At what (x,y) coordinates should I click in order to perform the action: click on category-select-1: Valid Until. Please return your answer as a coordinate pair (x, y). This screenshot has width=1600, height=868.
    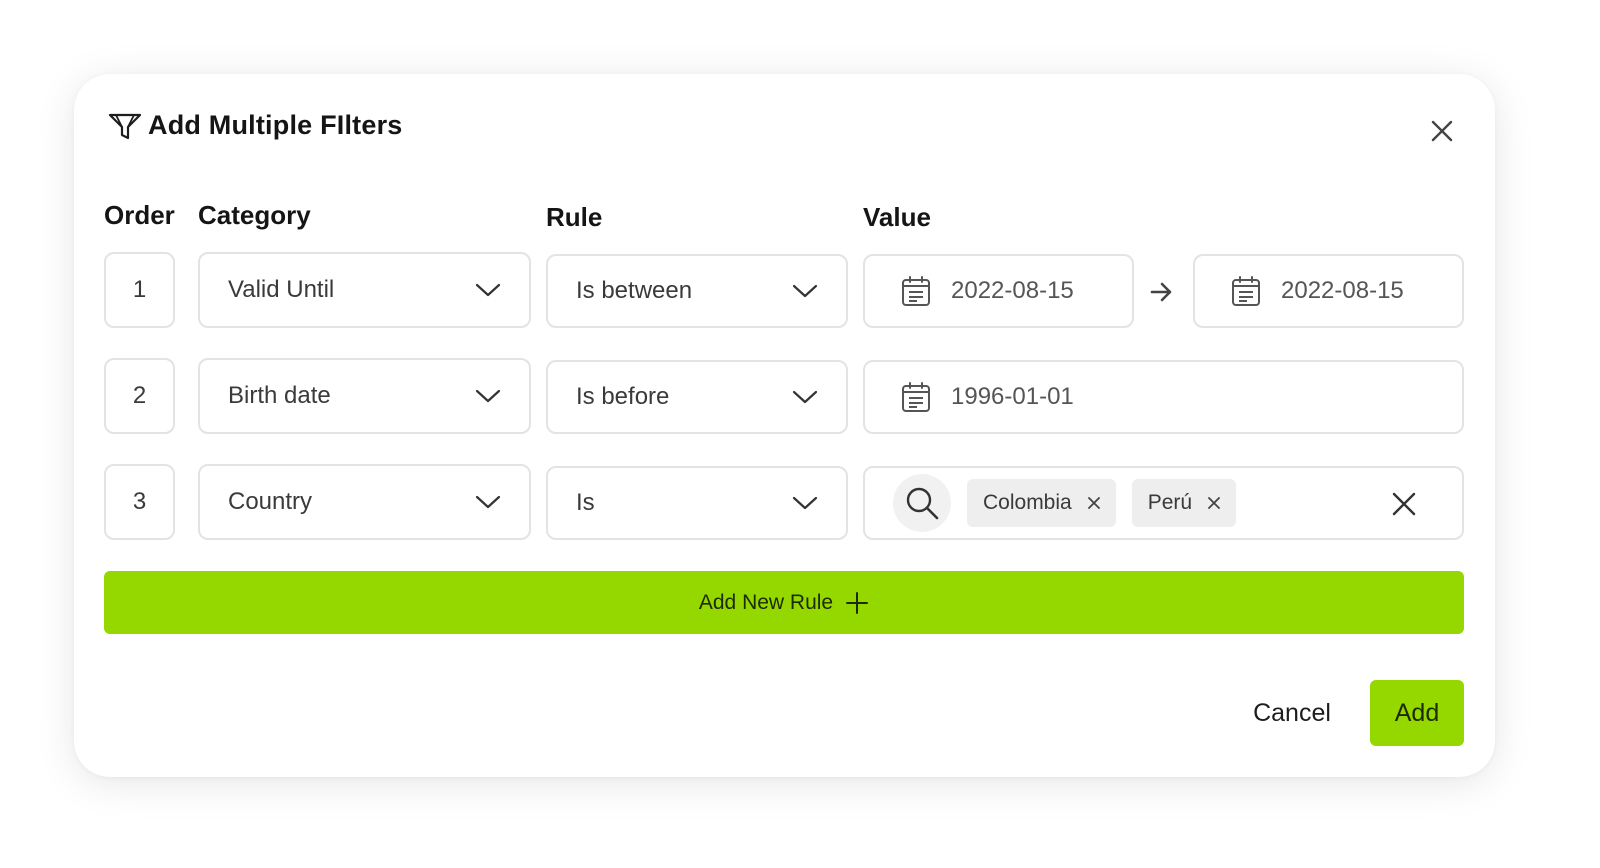
    Looking at the image, I should click on (364, 290).